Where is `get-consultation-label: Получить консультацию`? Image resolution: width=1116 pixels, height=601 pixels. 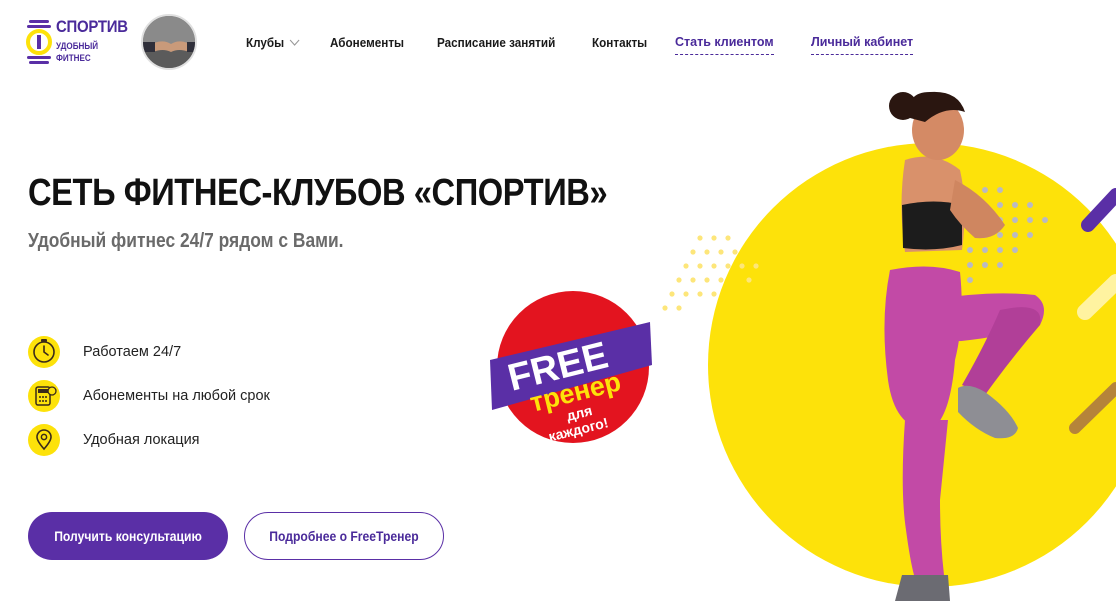
get-consultation-label: Получить консультацию is located at coordinates (128, 536).